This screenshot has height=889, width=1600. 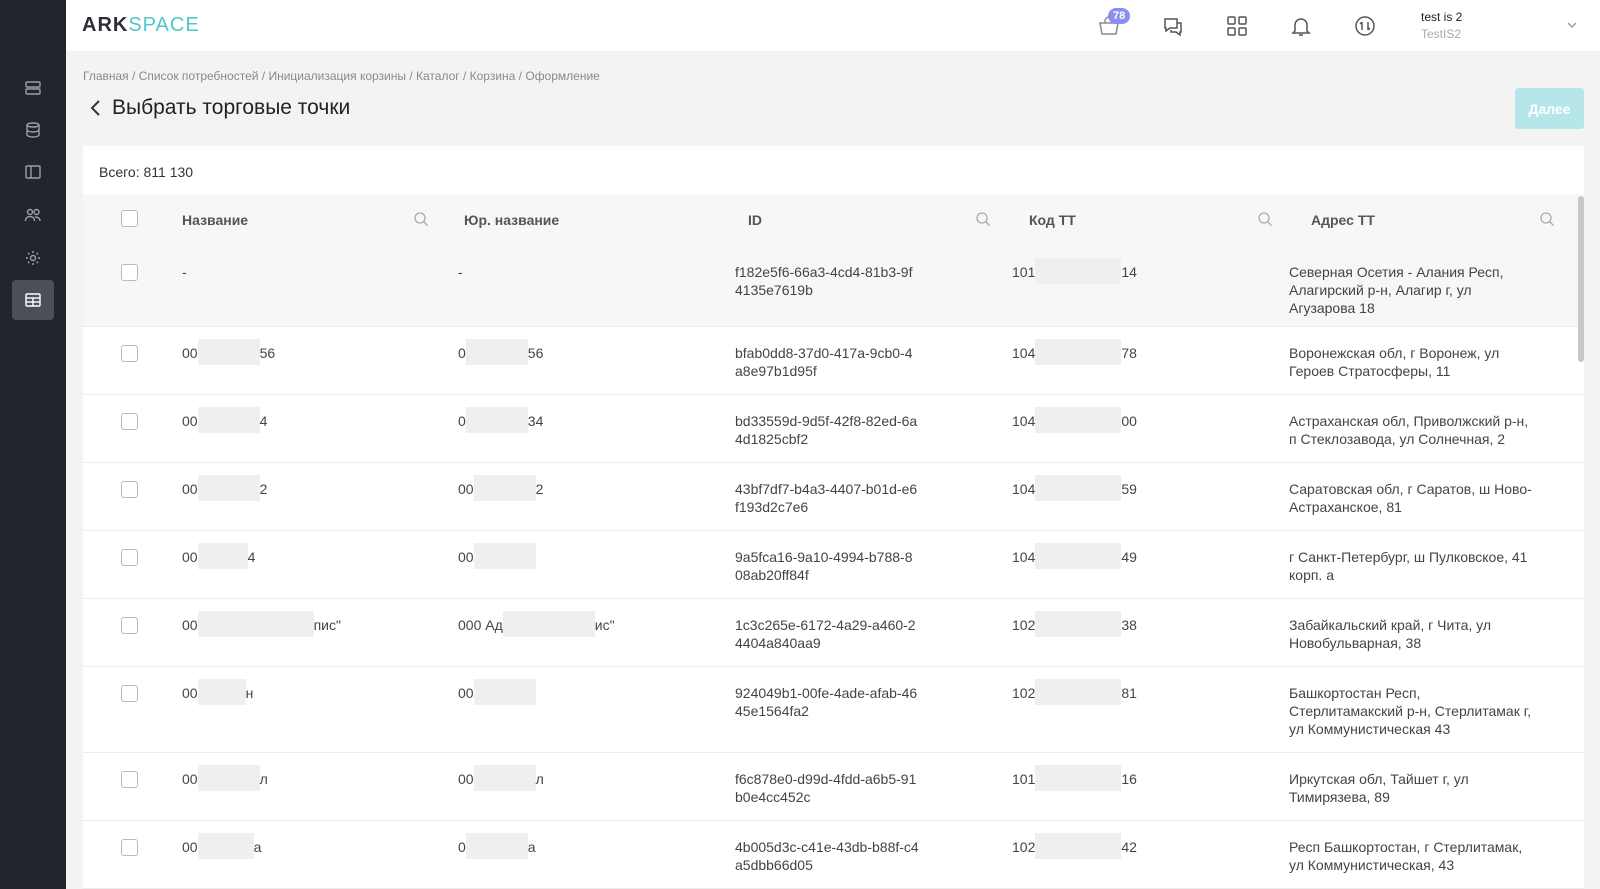 What do you see at coordinates (251, 557) in the screenshot?
I see `cell-text-suffix: 4` at bounding box center [251, 557].